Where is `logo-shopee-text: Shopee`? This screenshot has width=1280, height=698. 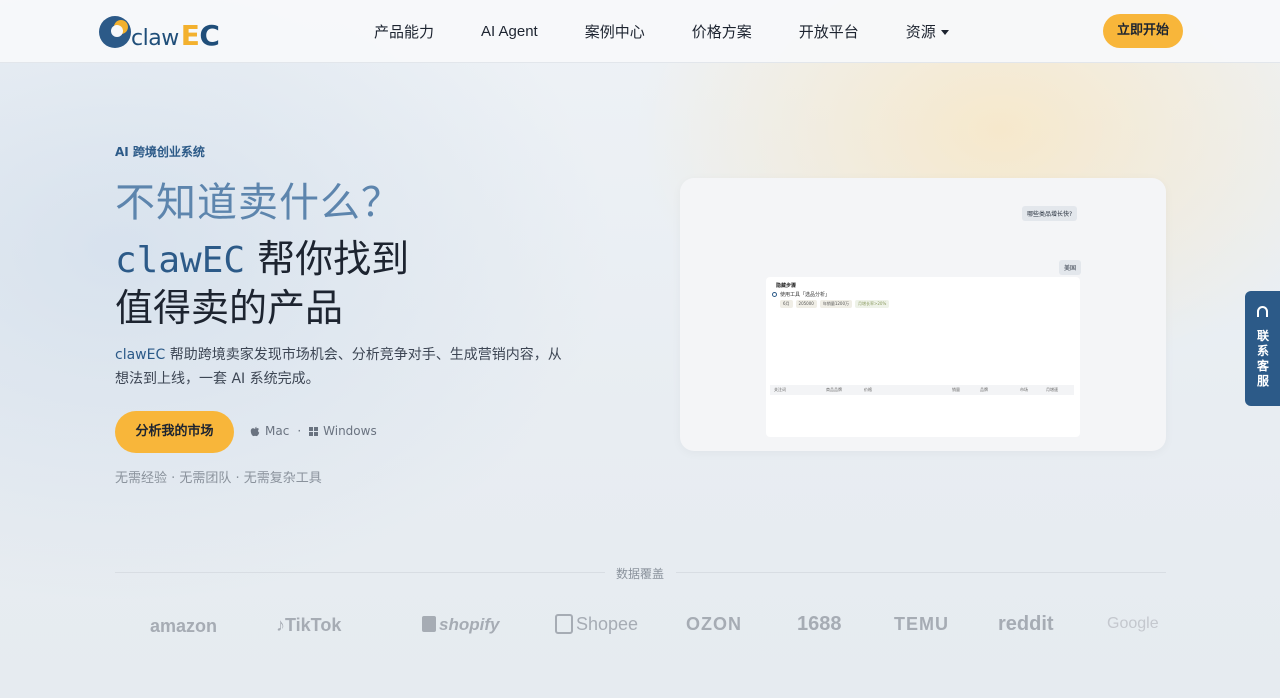
logo-shopee-text: Shopee is located at coordinates (607, 624).